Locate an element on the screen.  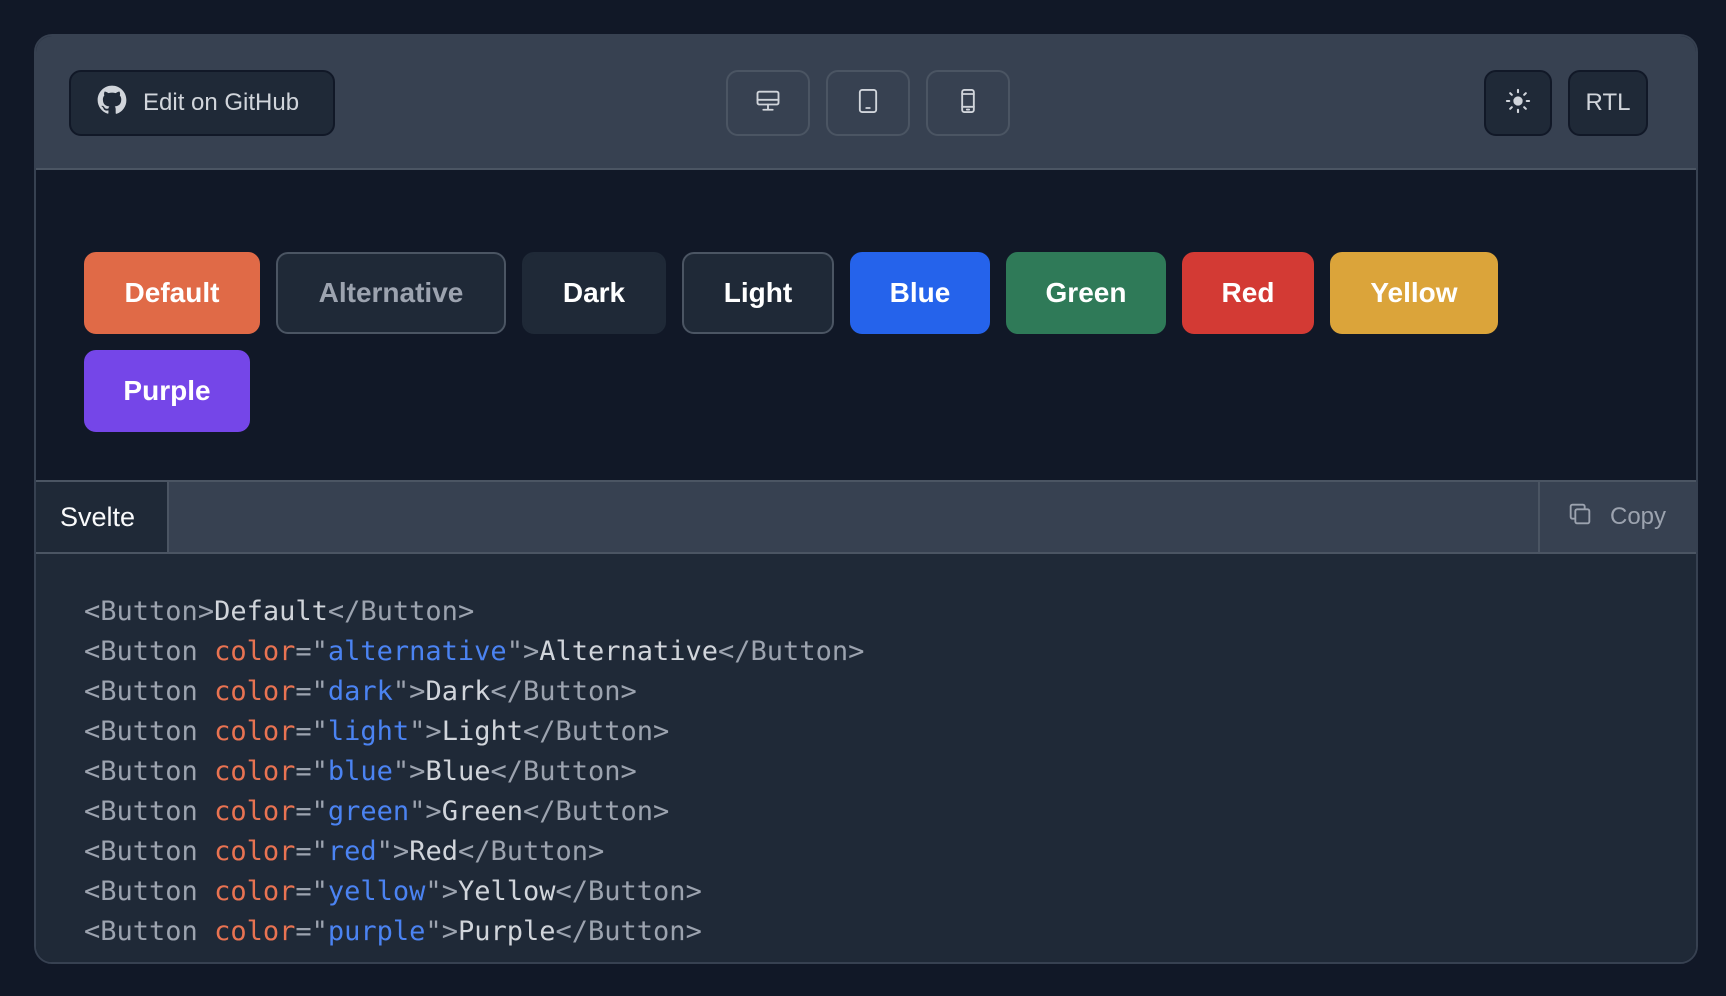
code-attribute-value: yellow is located at coordinates (376, 891).